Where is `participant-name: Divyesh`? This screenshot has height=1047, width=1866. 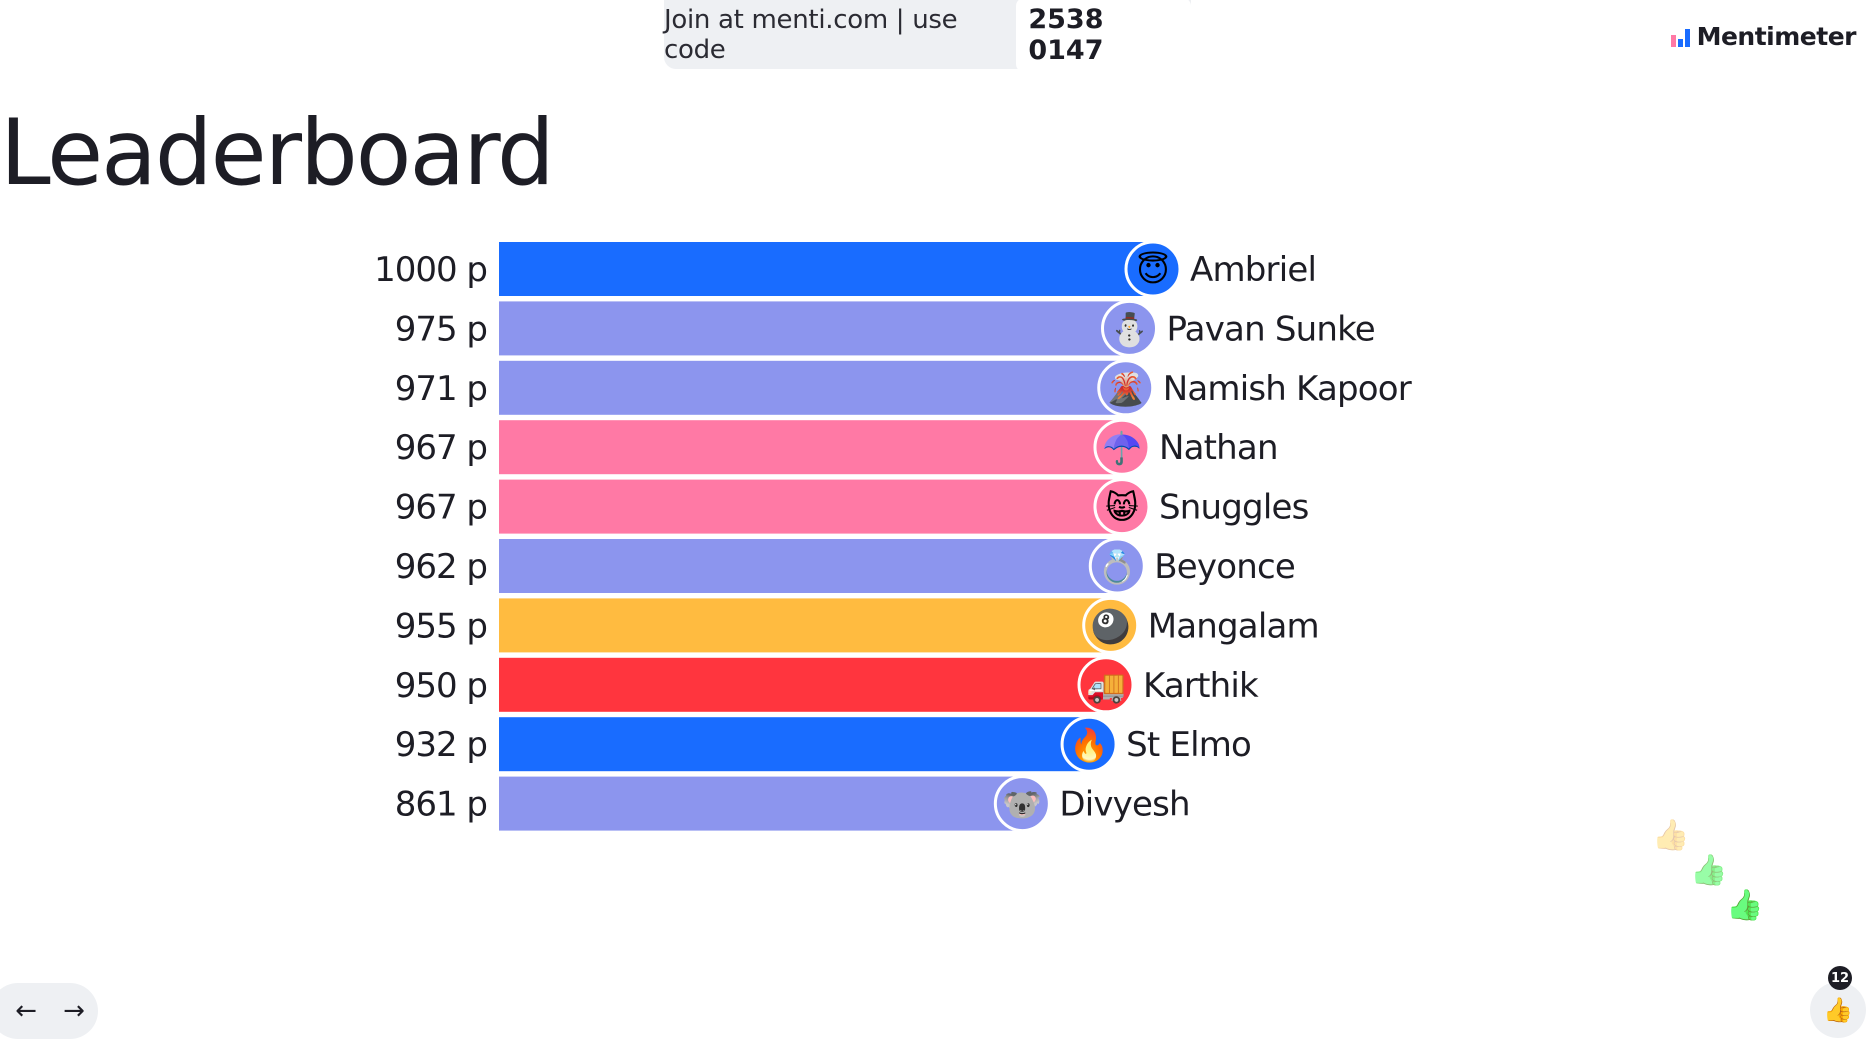
participant-name: Divyesh is located at coordinates (1124, 805).